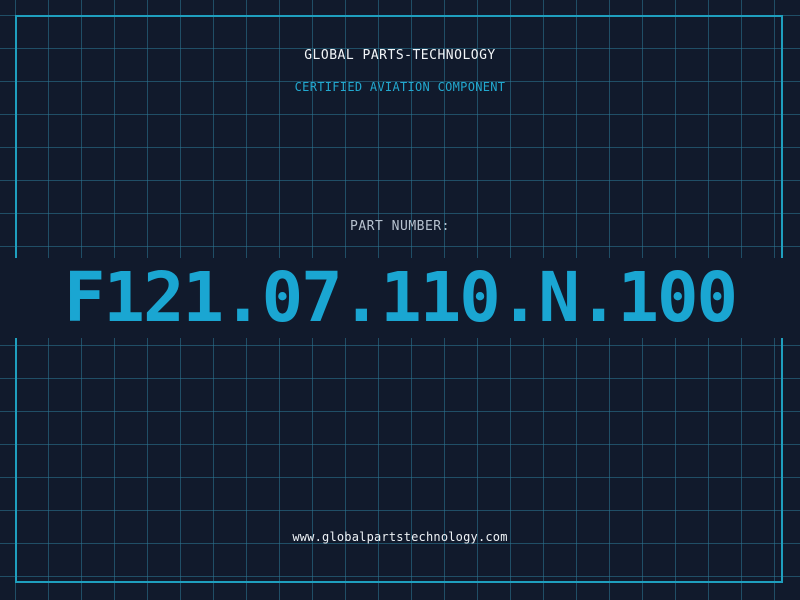 The height and width of the screenshot is (600, 800). I want to click on part-number-value: F121.07.110.N.100, so click(400, 298).